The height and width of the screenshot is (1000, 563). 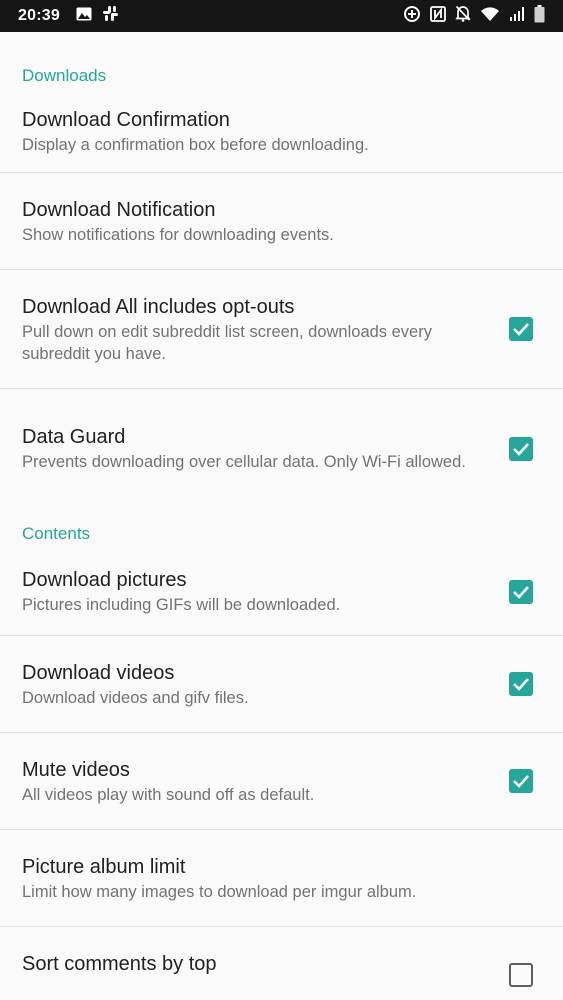 I want to click on nfc-icon, so click(x=438, y=16).